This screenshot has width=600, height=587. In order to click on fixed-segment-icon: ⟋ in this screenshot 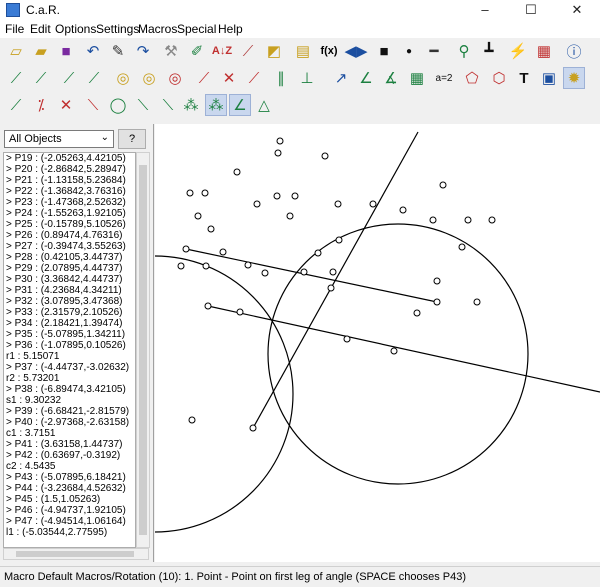, I will do `click(204, 78)`.